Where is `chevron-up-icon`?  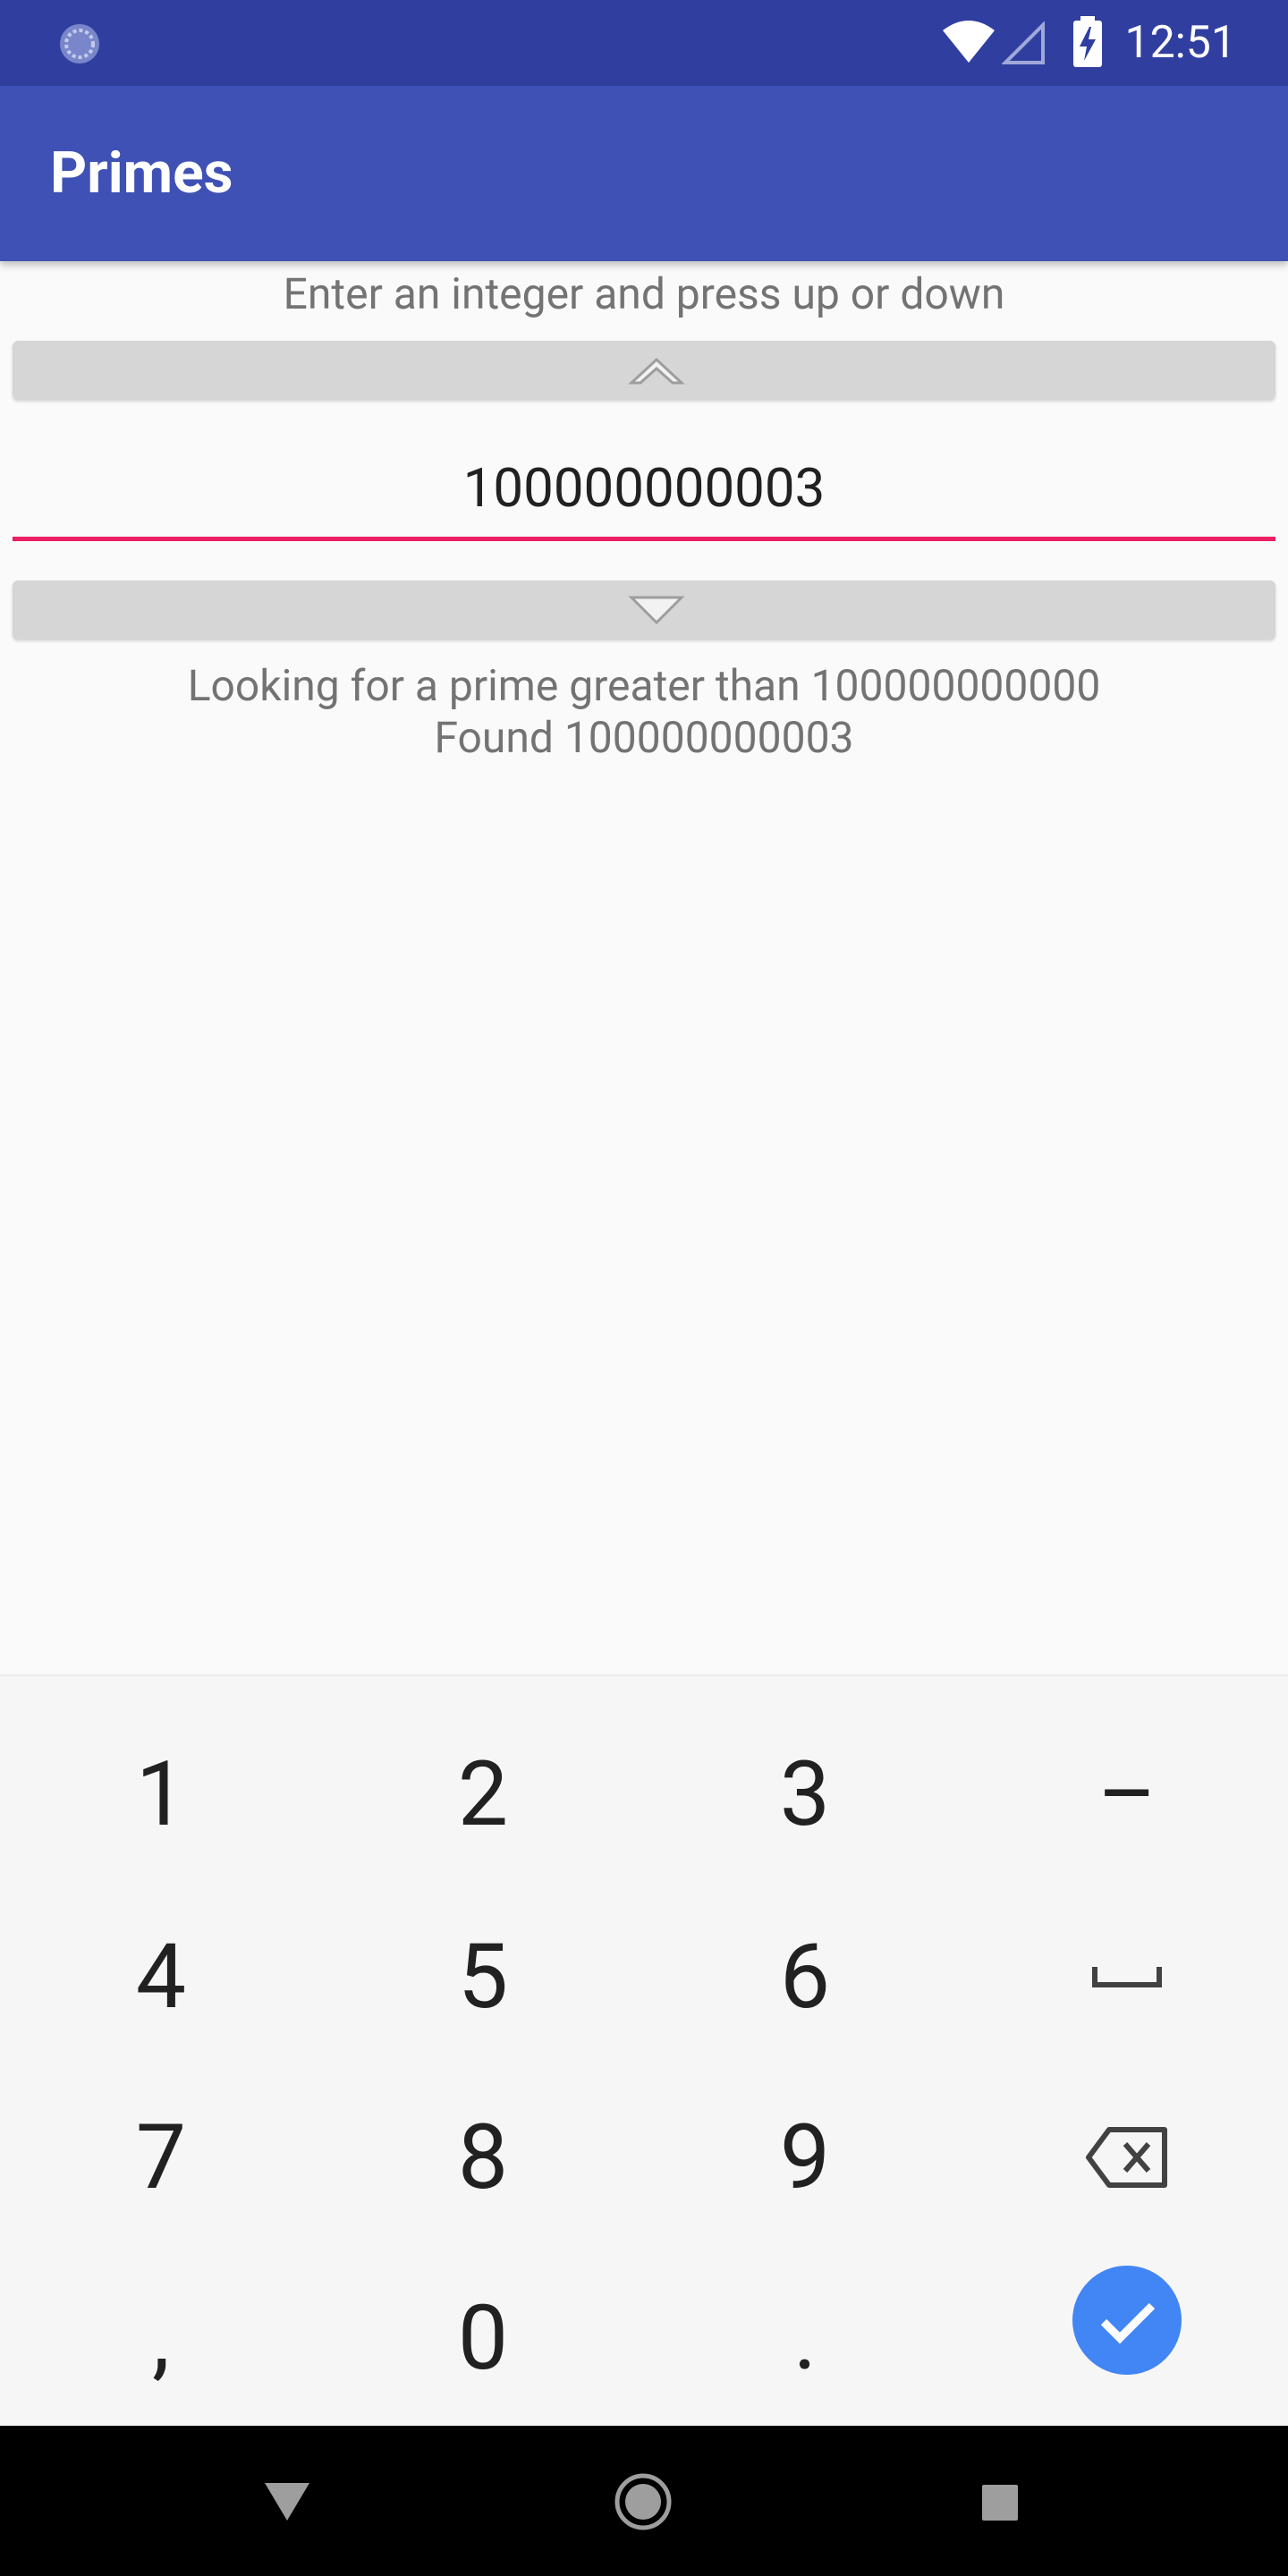
chevron-up-icon is located at coordinates (656, 371).